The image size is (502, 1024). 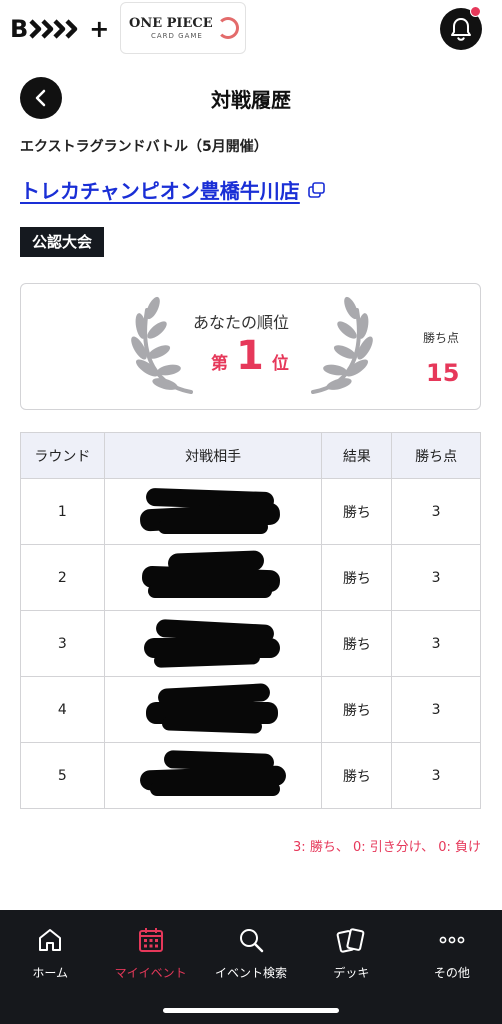 What do you see at coordinates (62, 577) in the screenshot?
I see `round-cell: 2` at bounding box center [62, 577].